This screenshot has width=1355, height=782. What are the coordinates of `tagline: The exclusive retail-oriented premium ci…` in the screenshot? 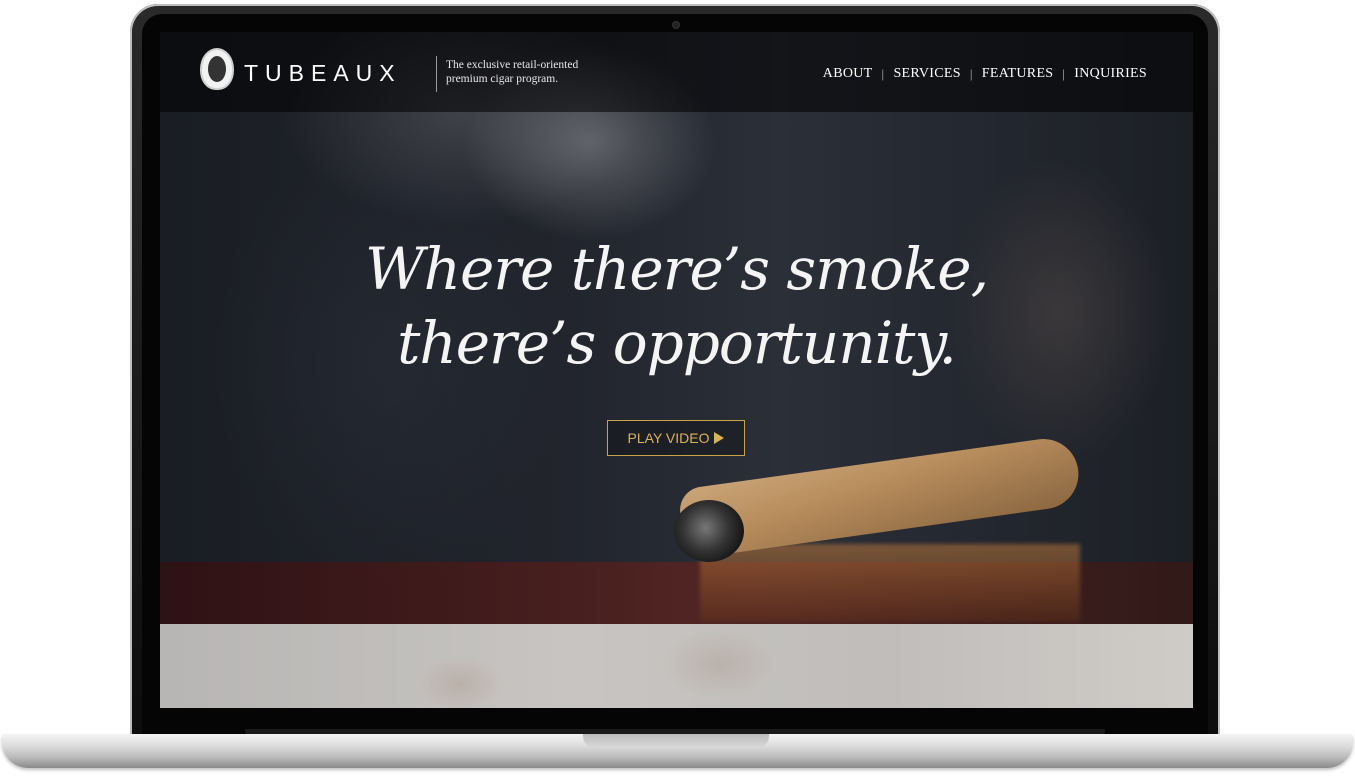 It's located at (546, 72).